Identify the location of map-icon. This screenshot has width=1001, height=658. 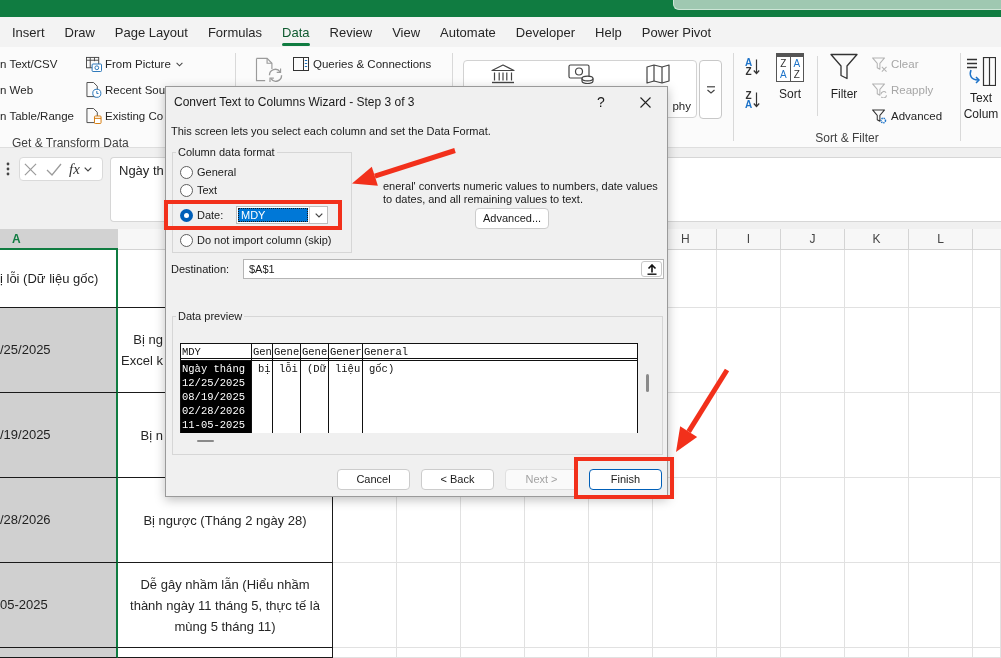
(658, 74).